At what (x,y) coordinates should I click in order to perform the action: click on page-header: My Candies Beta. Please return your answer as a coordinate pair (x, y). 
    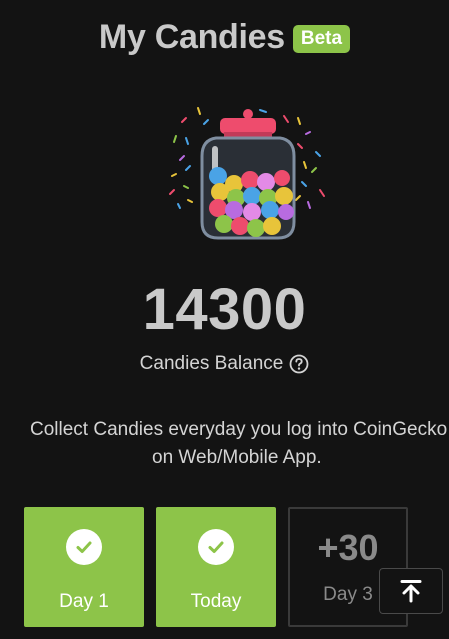
    Looking at the image, I should click on (224, 37).